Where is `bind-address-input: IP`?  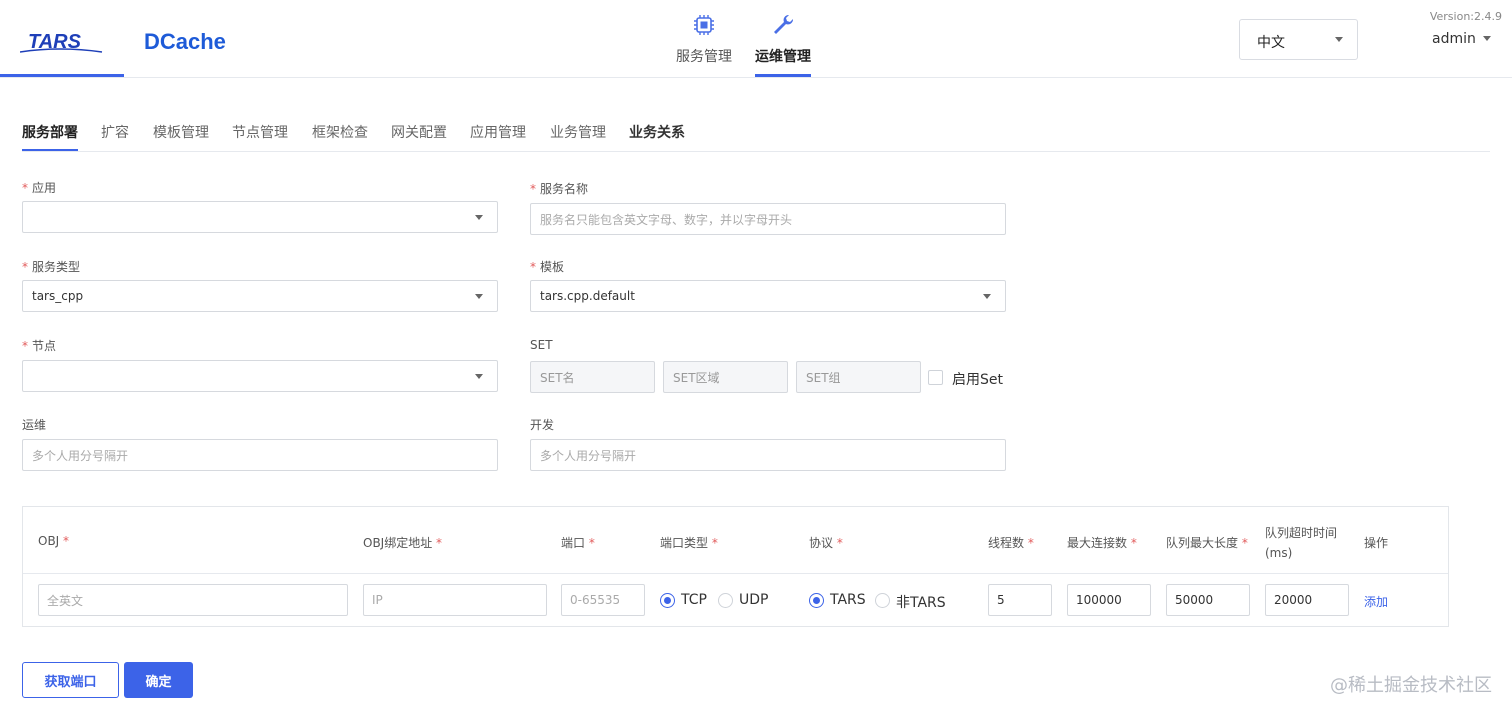
bind-address-input: IP is located at coordinates (455, 600).